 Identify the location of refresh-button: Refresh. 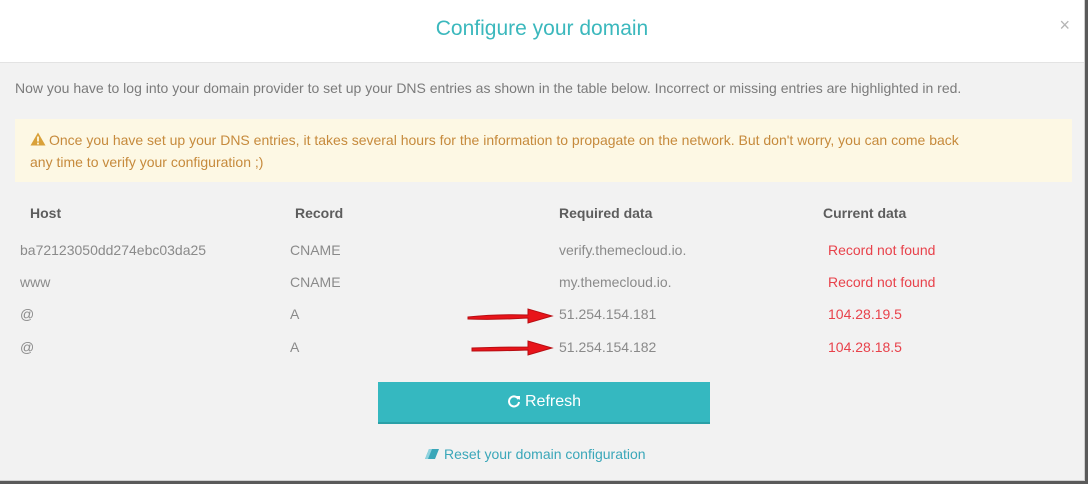
(544, 403).